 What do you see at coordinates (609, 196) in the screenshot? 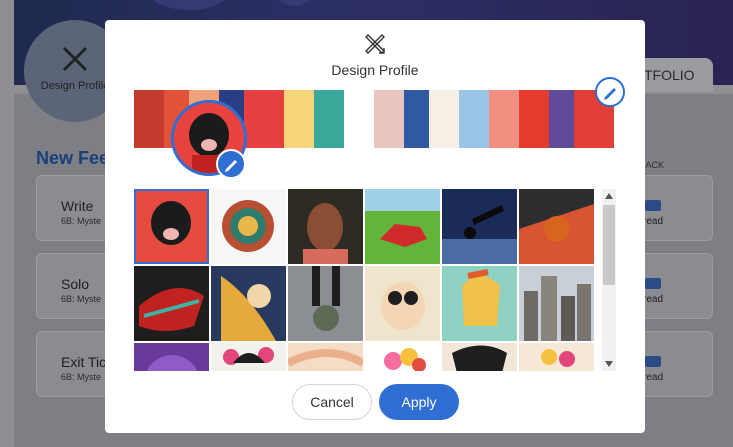
I see `scroll-up-arrow-icon` at bounding box center [609, 196].